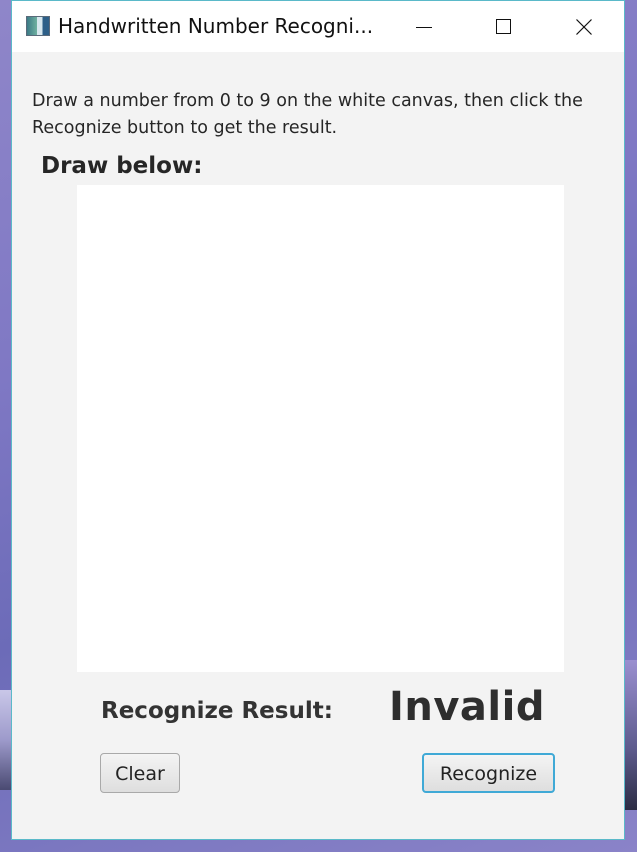 The height and width of the screenshot is (852, 637). I want to click on maximize-button, so click(504, 26).